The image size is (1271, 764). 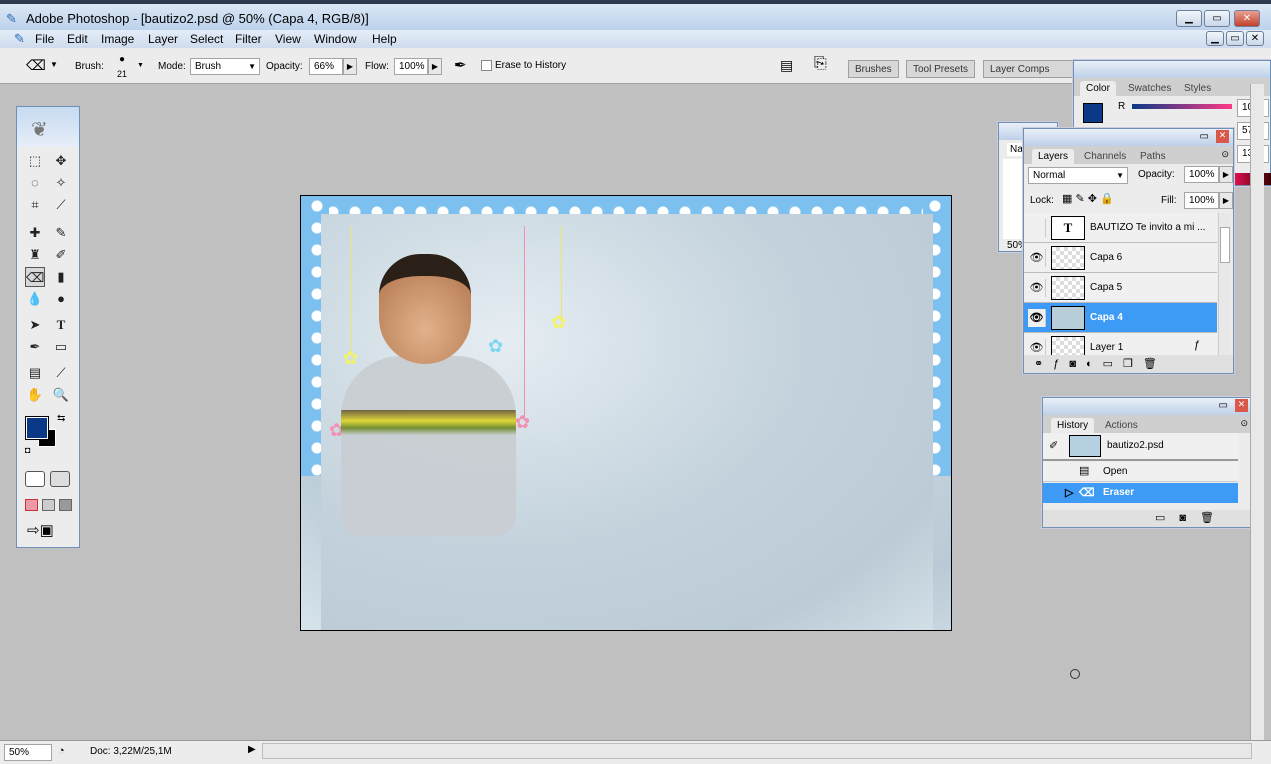 What do you see at coordinates (1153, 156) in the screenshot?
I see `tab-paths: Paths` at bounding box center [1153, 156].